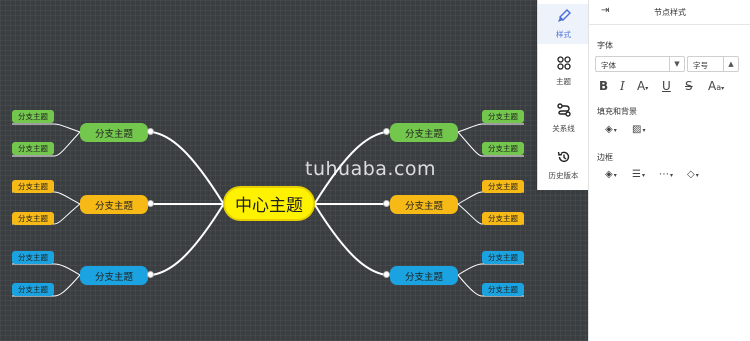 The height and width of the screenshot is (341, 750). What do you see at coordinates (638, 129) in the screenshot?
I see `background-image-icon: ▨▾` at bounding box center [638, 129].